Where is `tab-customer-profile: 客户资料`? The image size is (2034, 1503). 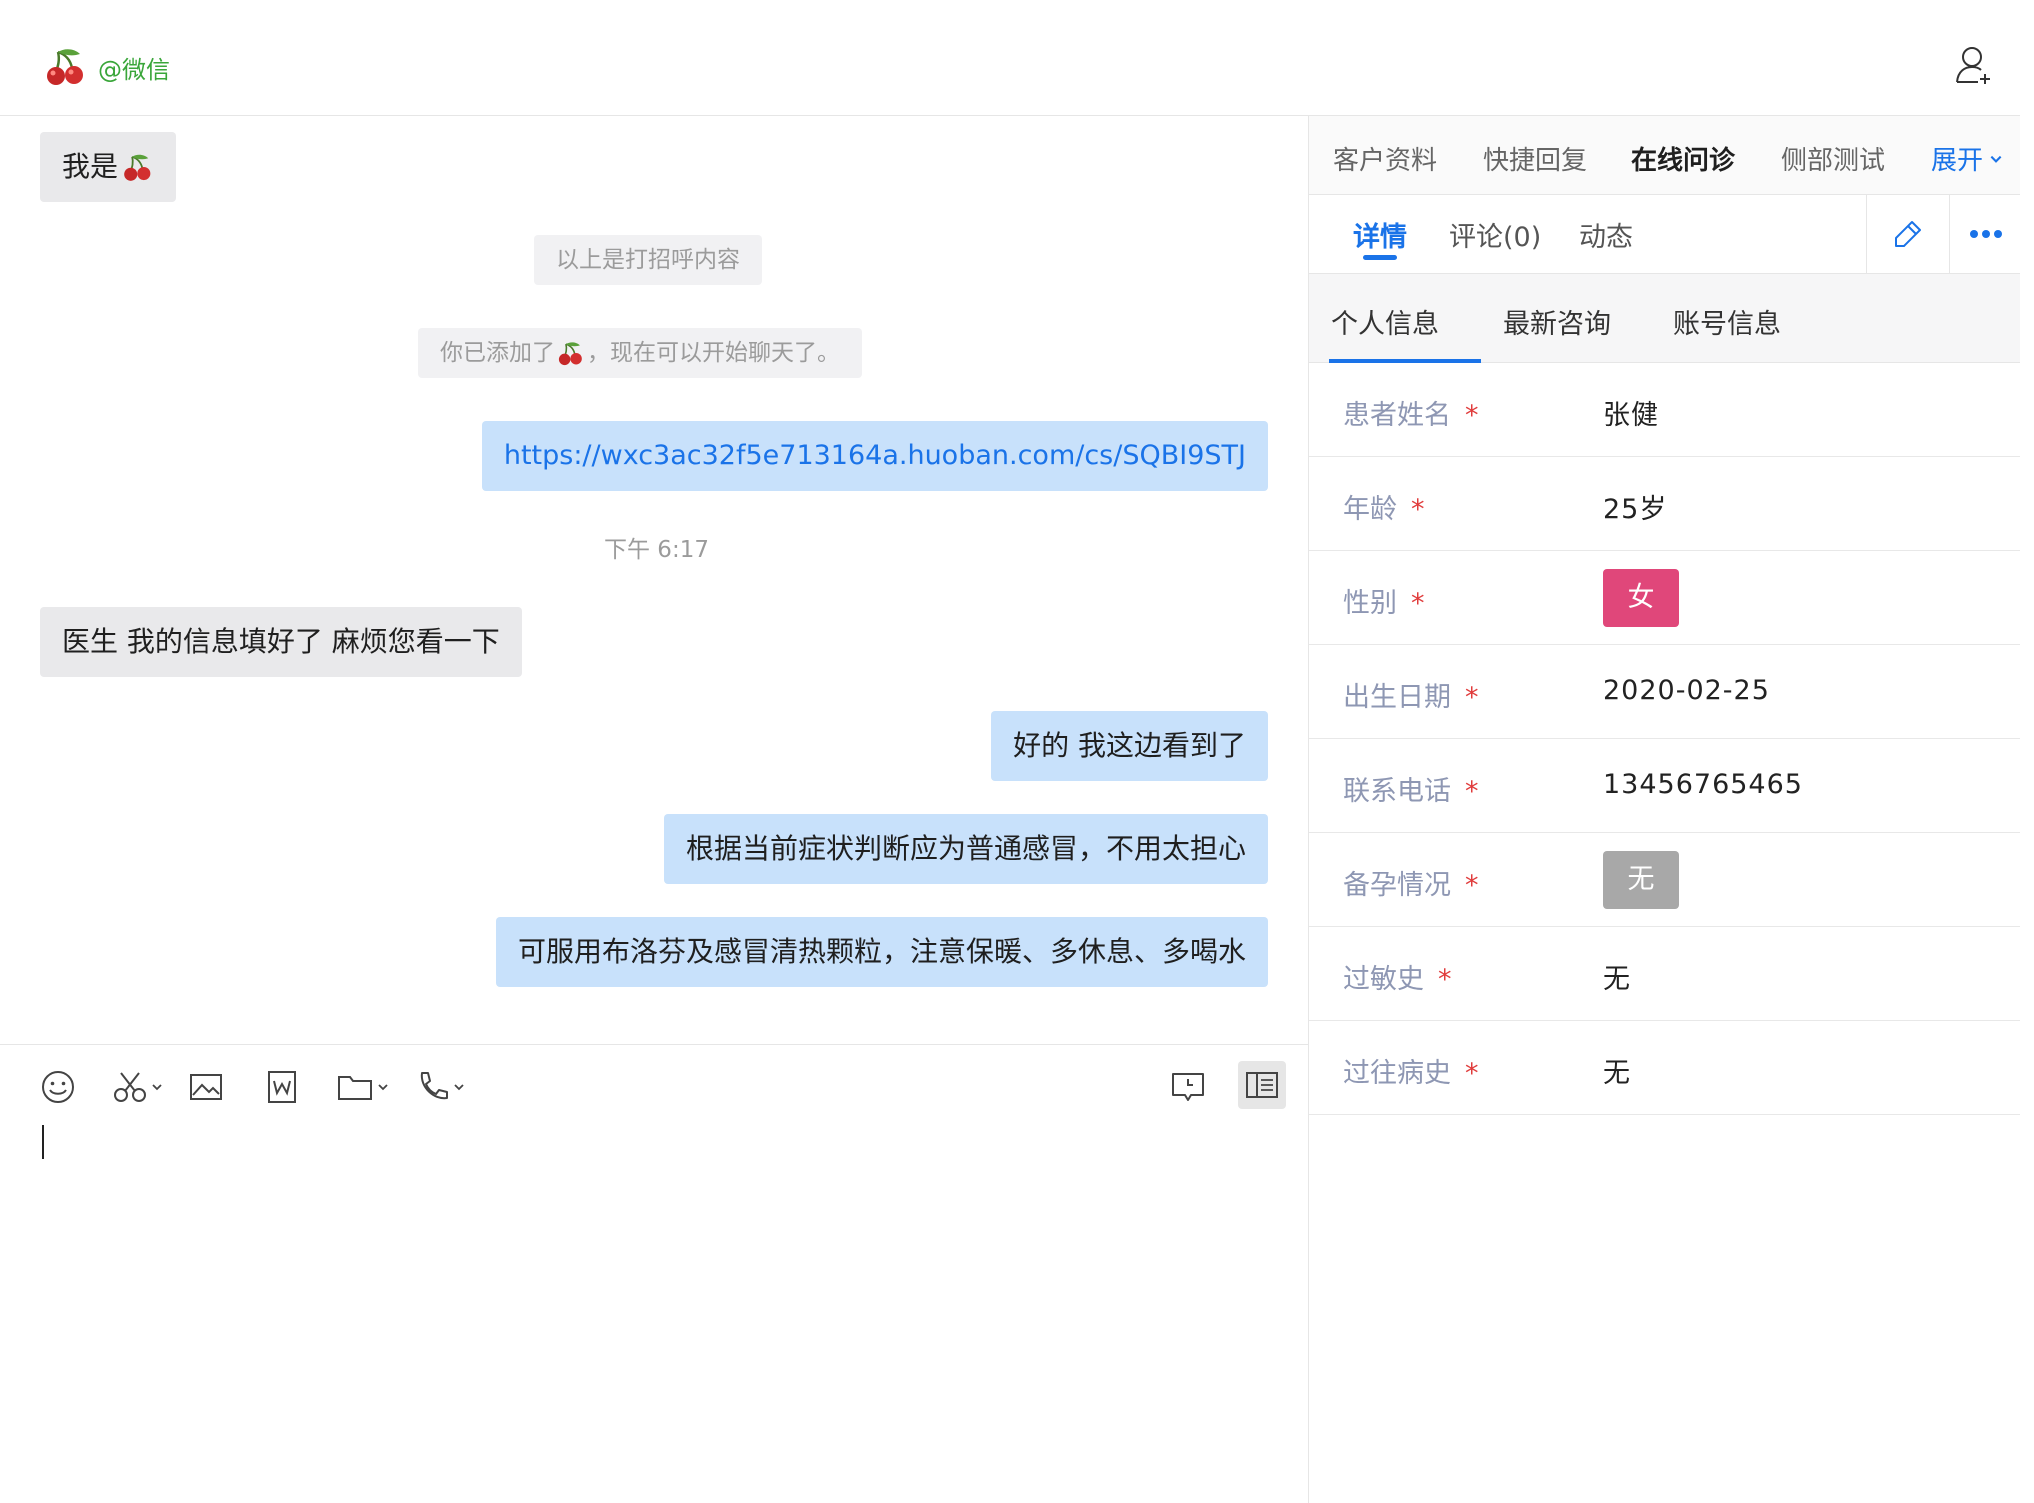 tab-customer-profile: 客户资料 is located at coordinates (1385, 158).